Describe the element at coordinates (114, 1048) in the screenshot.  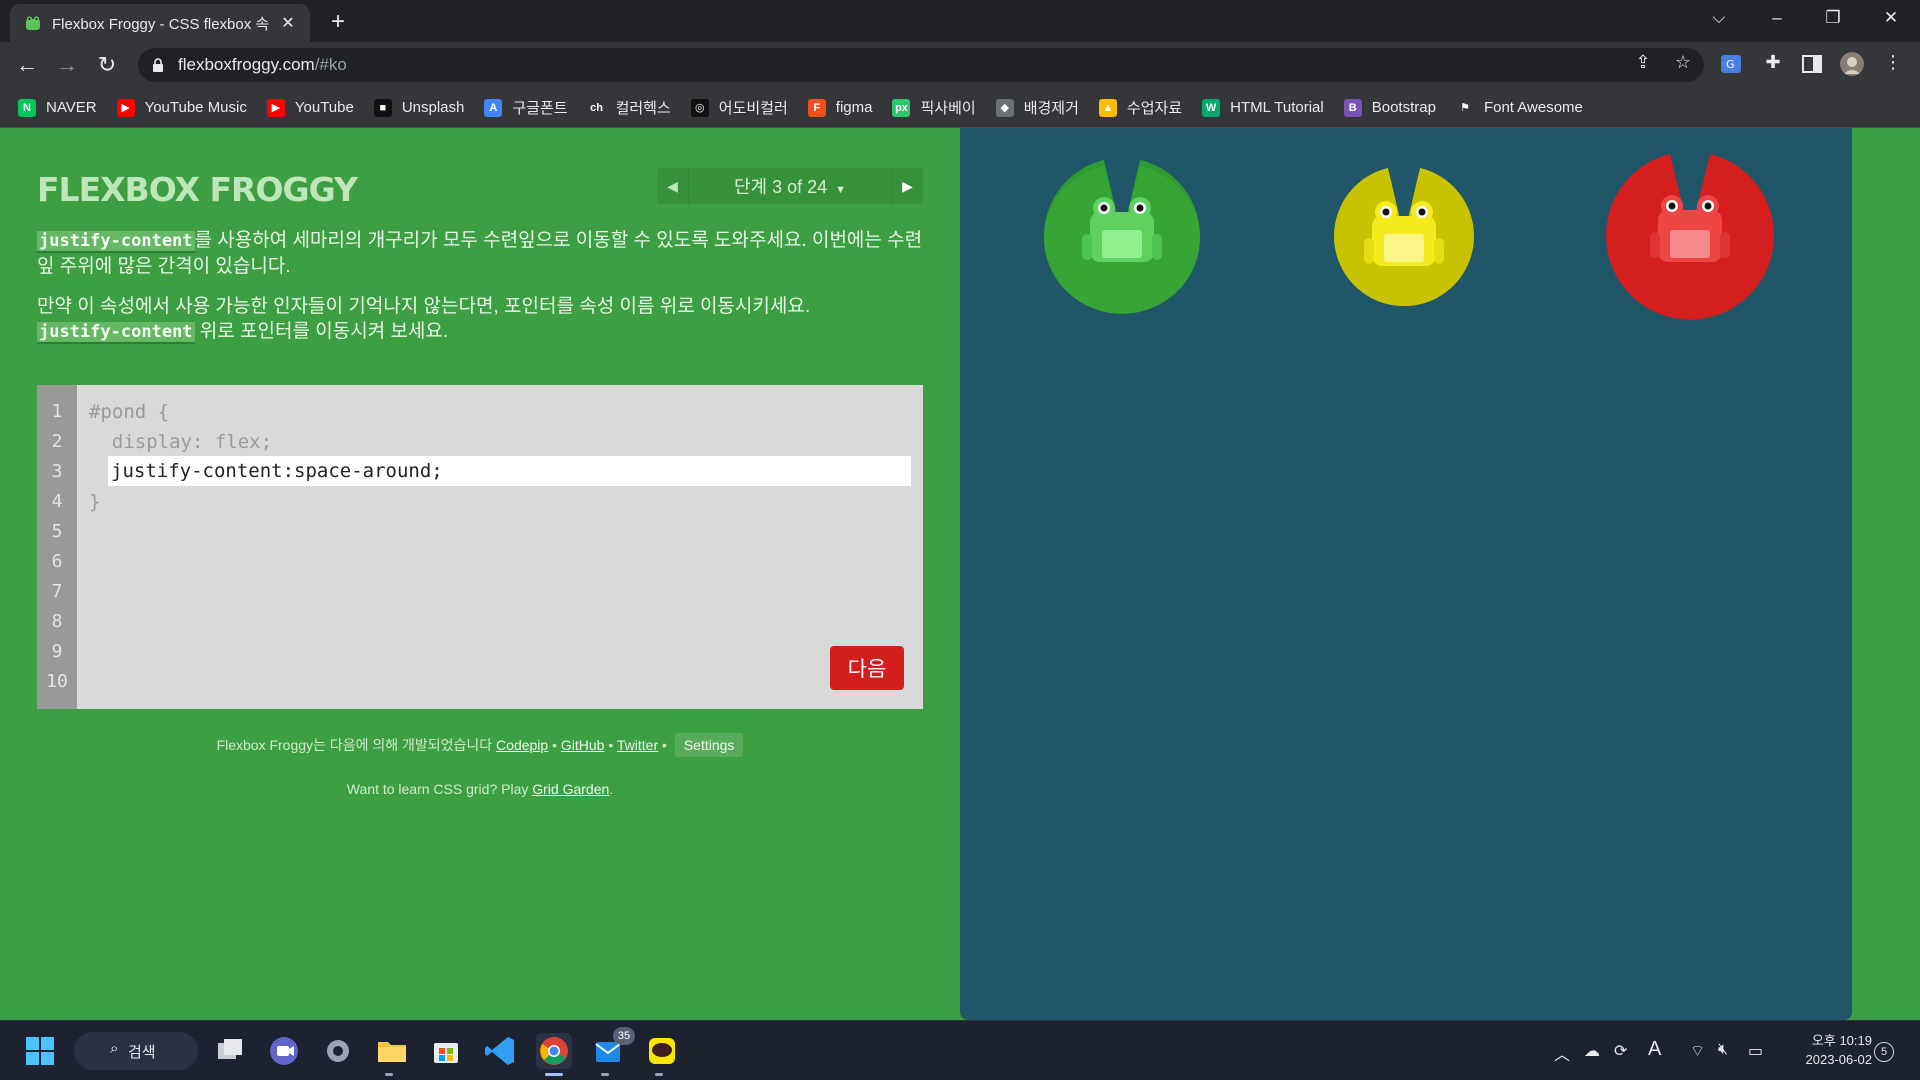
I see `search-icon: ⌕` at that location.